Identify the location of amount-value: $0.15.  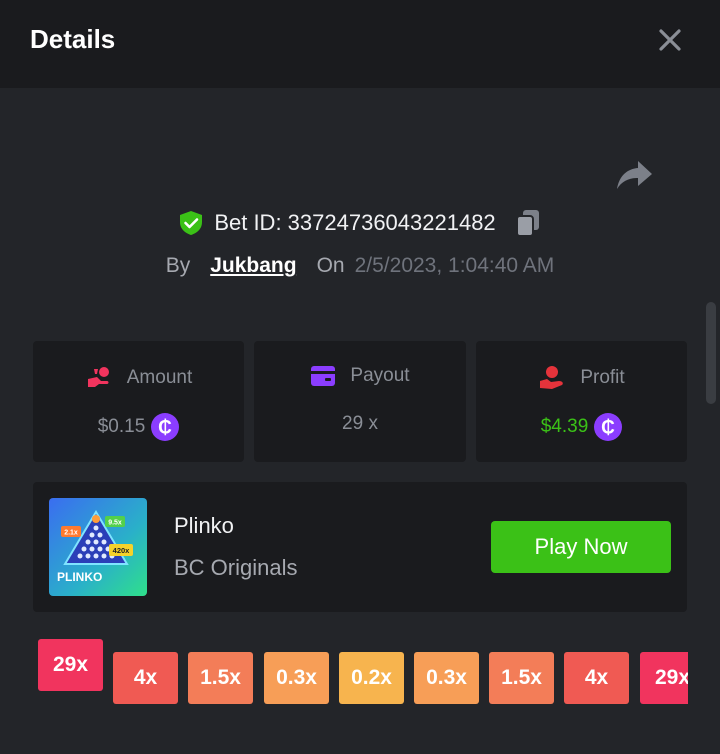
(121, 426).